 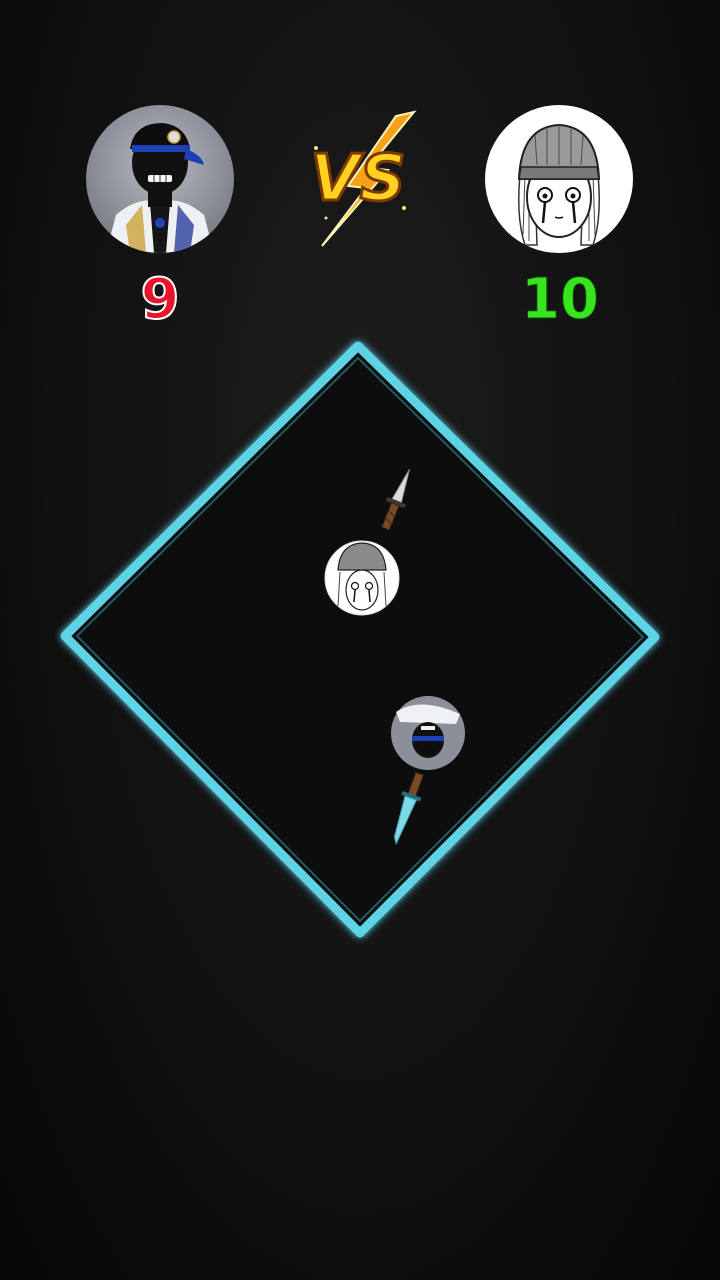 I want to click on player-two-token, so click(x=362, y=578).